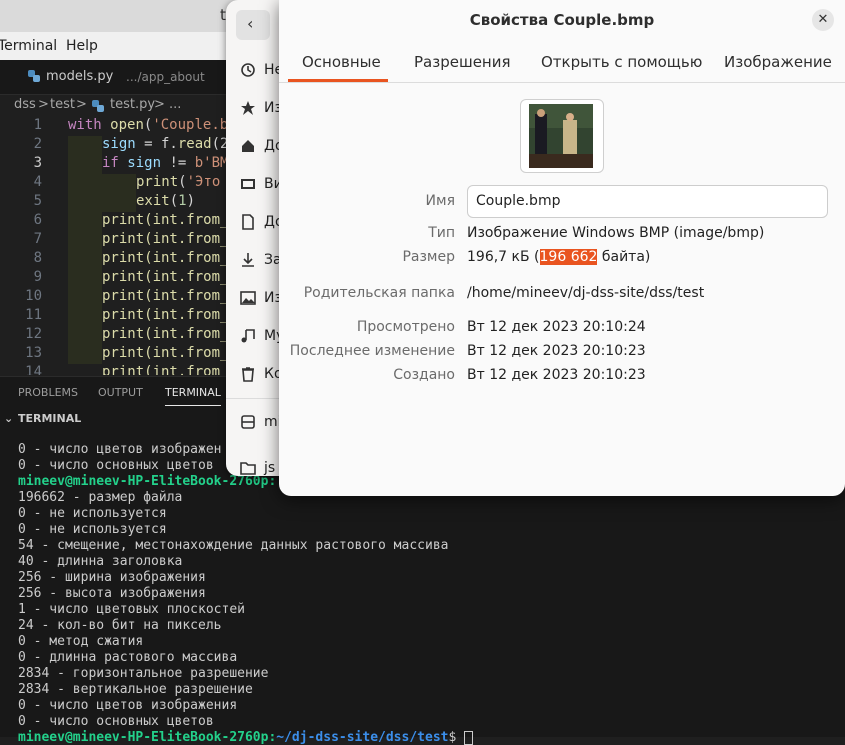 This screenshot has height=745, width=845. Describe the element at coordinates (621, 62) in the screenshot. I see `tab-open-with: Открыть с помощью` at that location.